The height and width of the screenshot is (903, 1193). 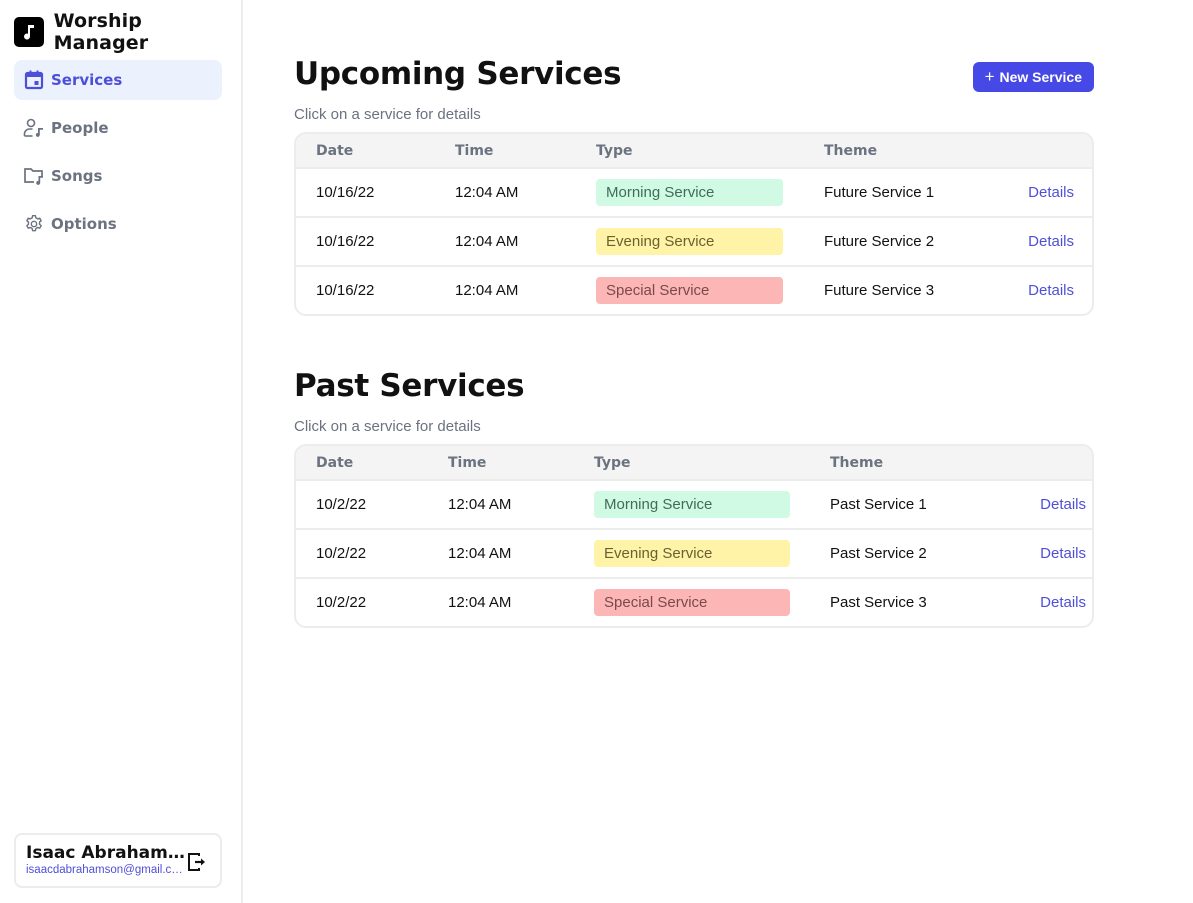 What do you see at coordinates (105, 870) in the screenshot?
I see `user-email: isaacdabrahamson@gmail.com` at bounding box center [105, 870].